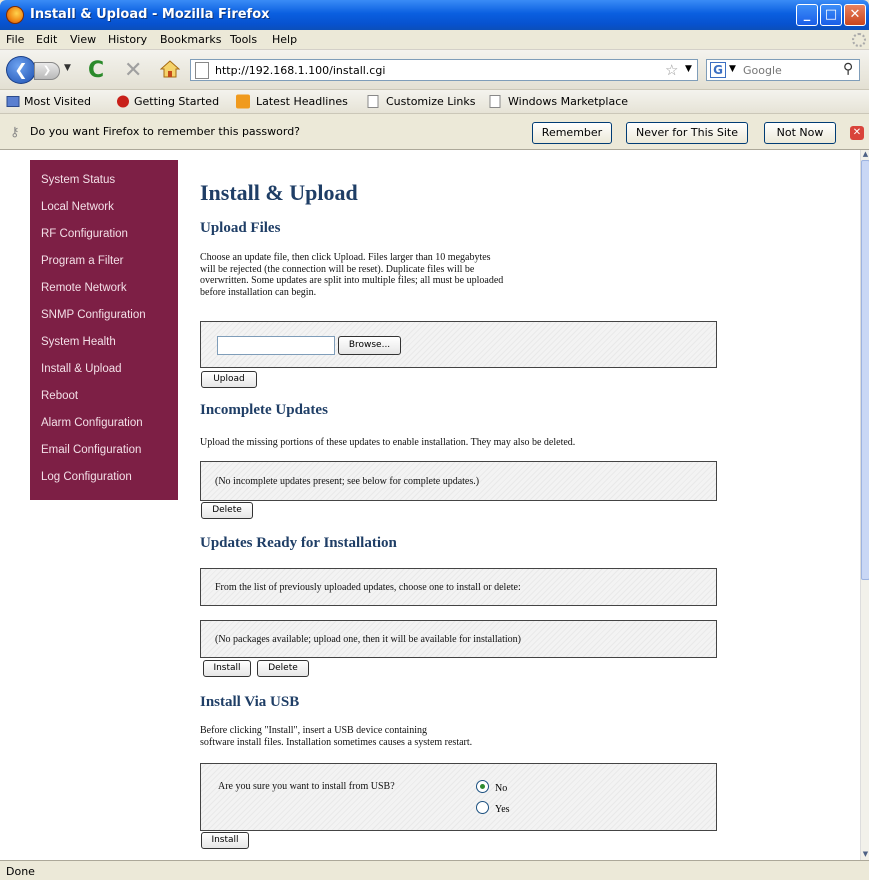 This screenshot has width=869, height=880. Describe the element at coordinates (20, 871) in the screenshot. I see `status-text: Done` at that location.